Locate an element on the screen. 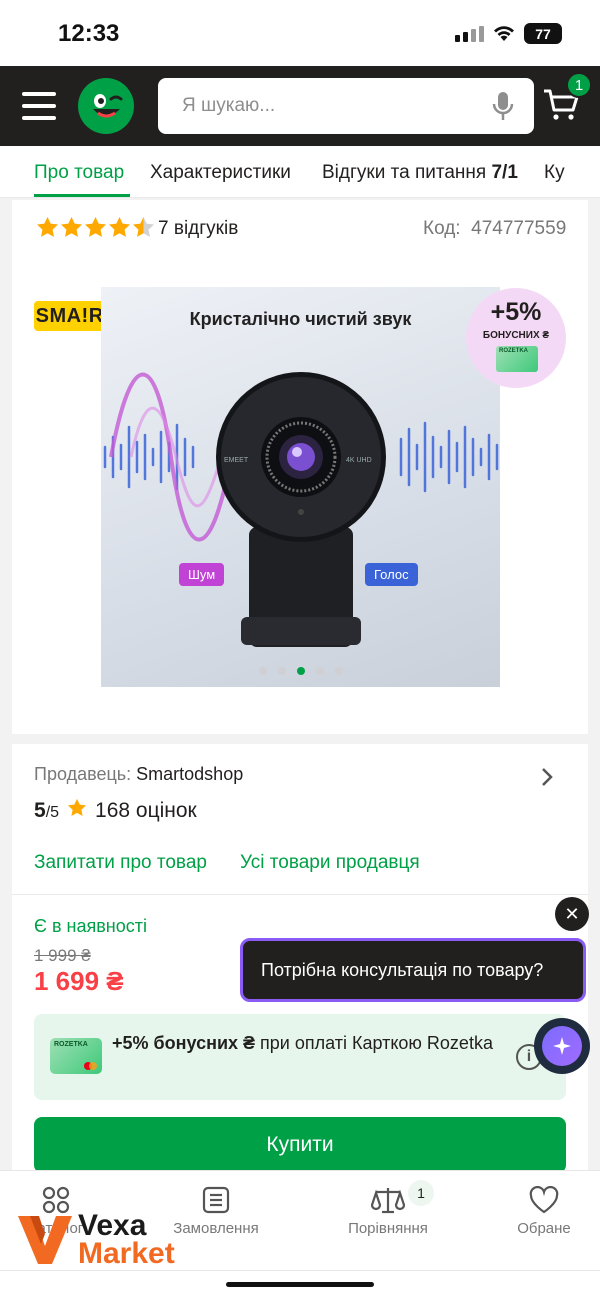  tab-characteristics: Характеристики is located at coordinates (220, 173).